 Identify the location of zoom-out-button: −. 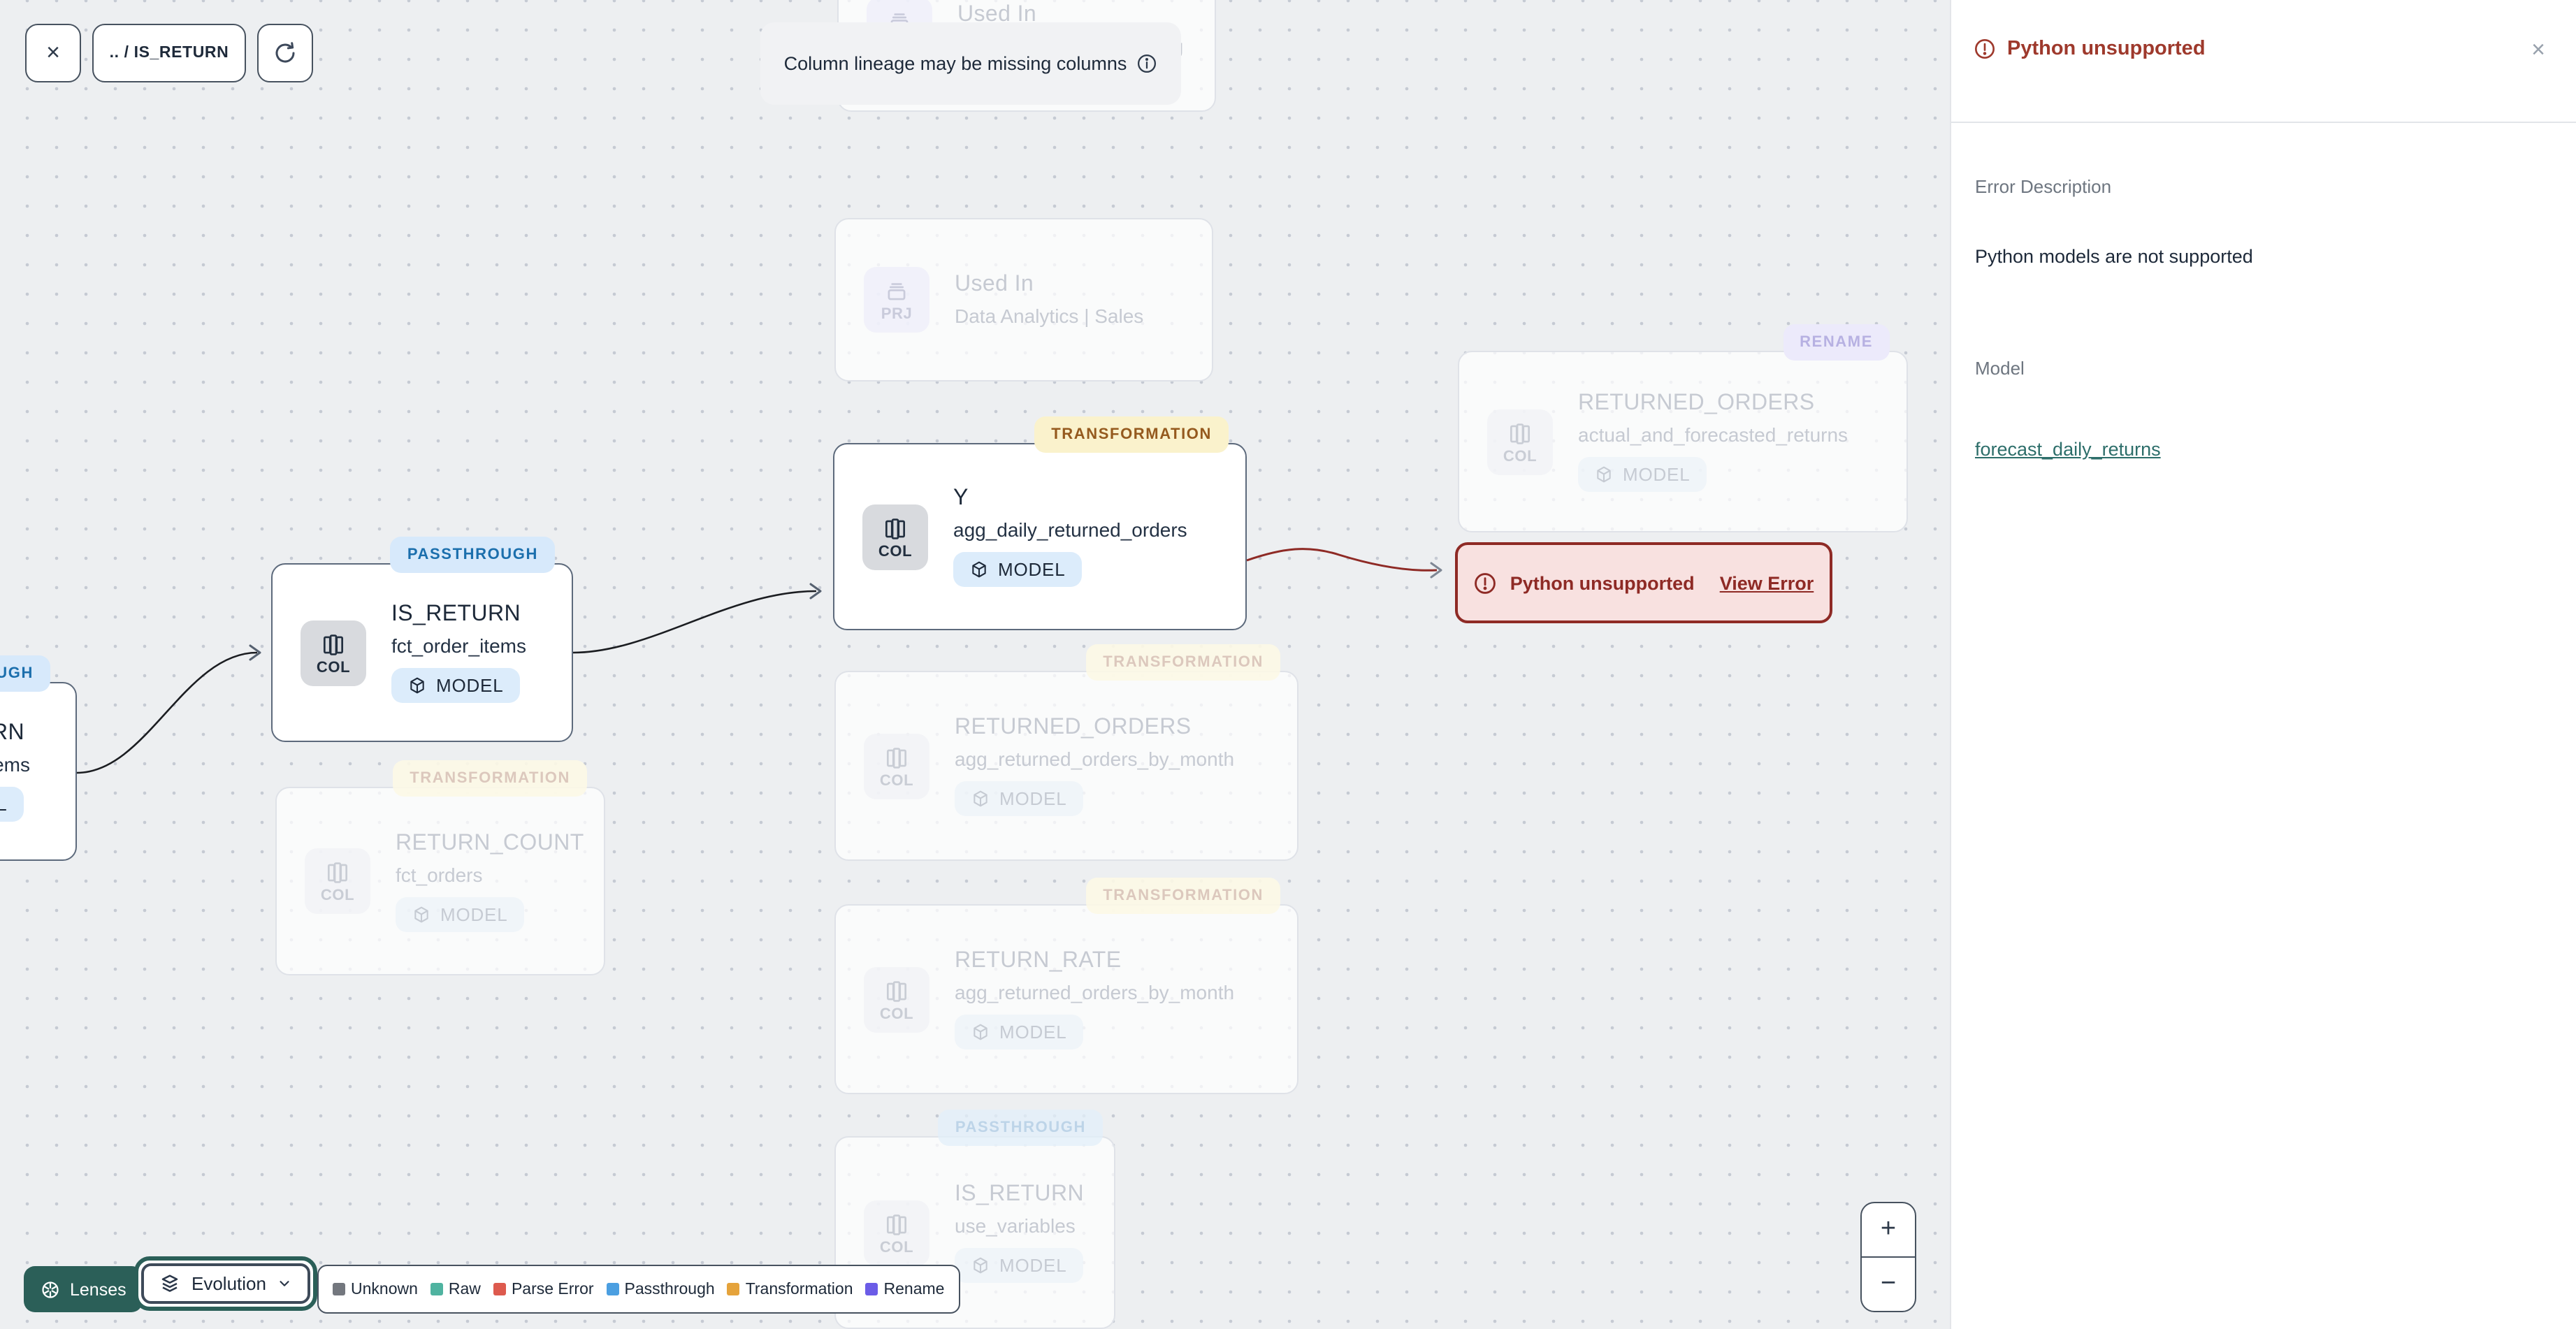
(1888, 1284).